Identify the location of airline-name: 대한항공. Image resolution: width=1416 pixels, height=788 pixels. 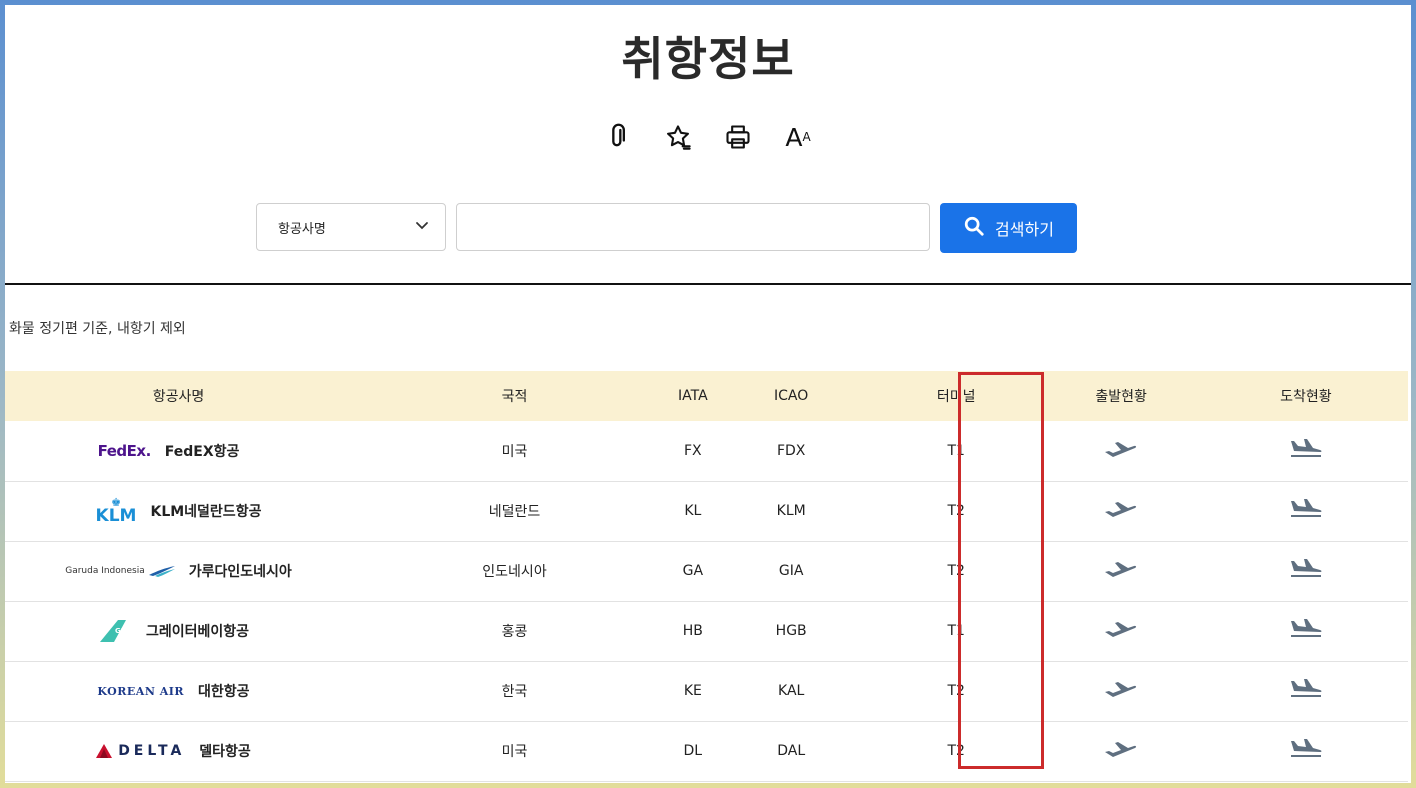
(224, 692).